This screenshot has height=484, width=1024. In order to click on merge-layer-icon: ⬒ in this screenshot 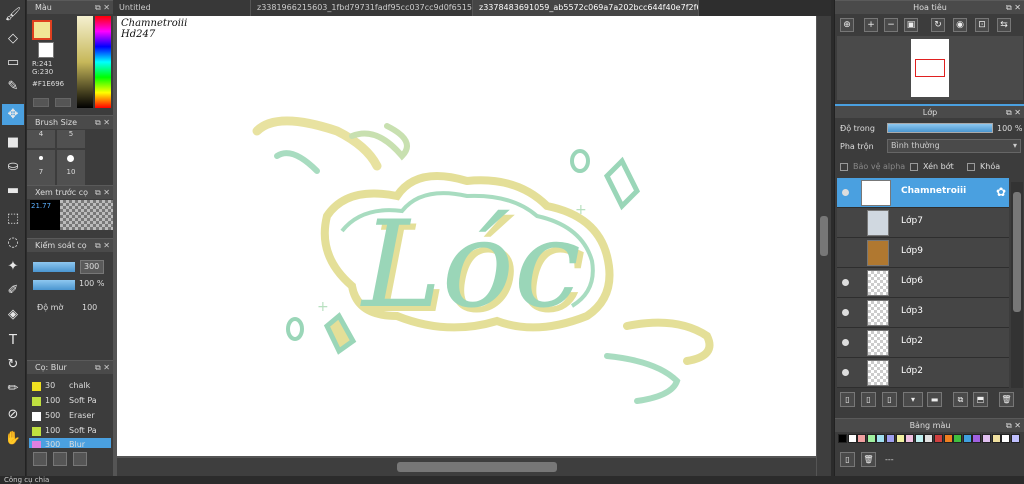, I will do `click(980, 399)`.